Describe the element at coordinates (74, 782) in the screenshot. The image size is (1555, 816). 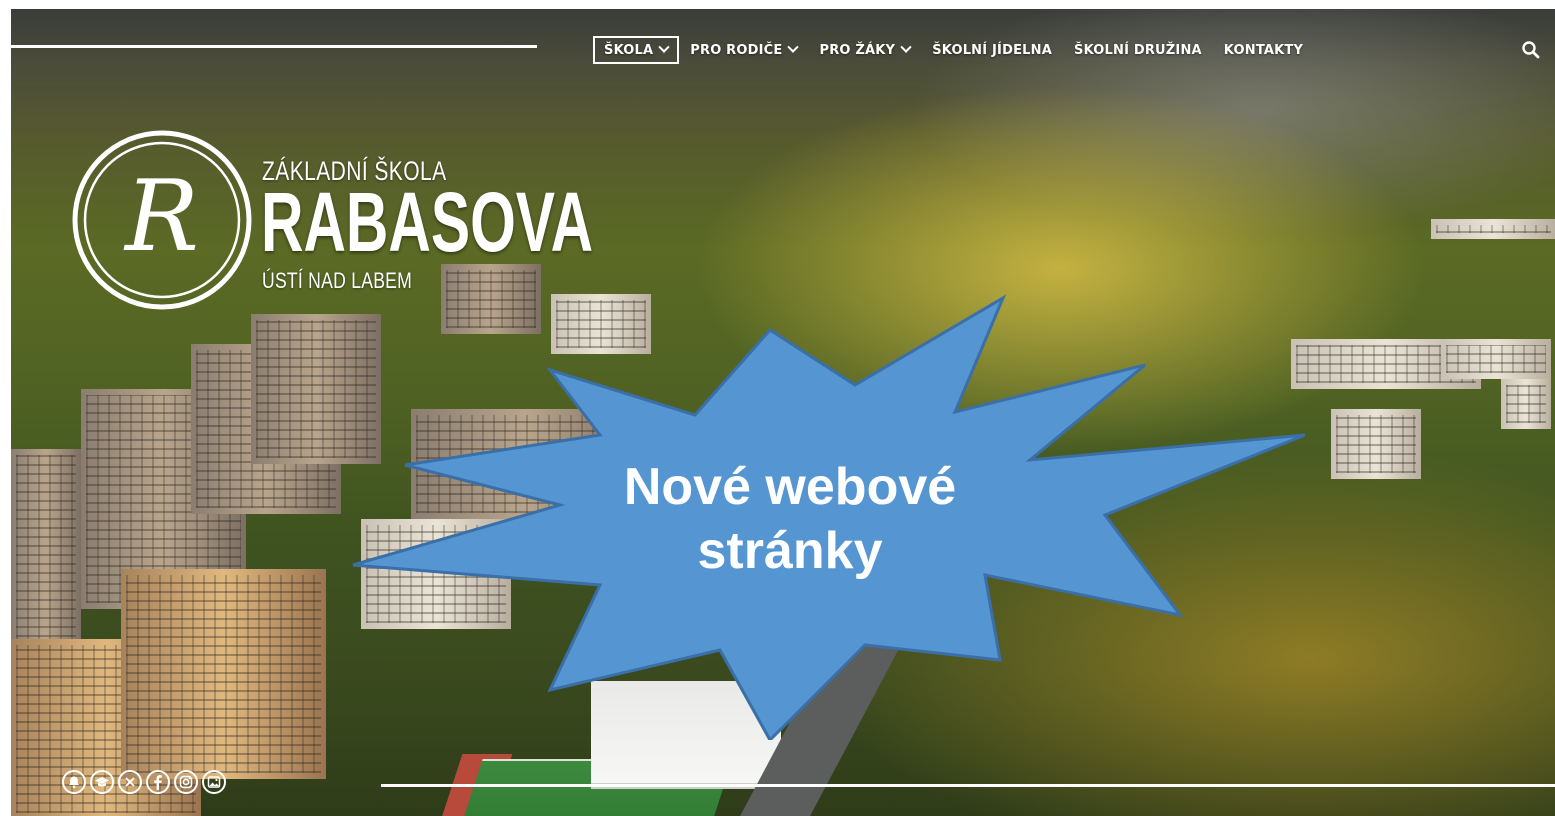
I see `bell-icon` at that location.